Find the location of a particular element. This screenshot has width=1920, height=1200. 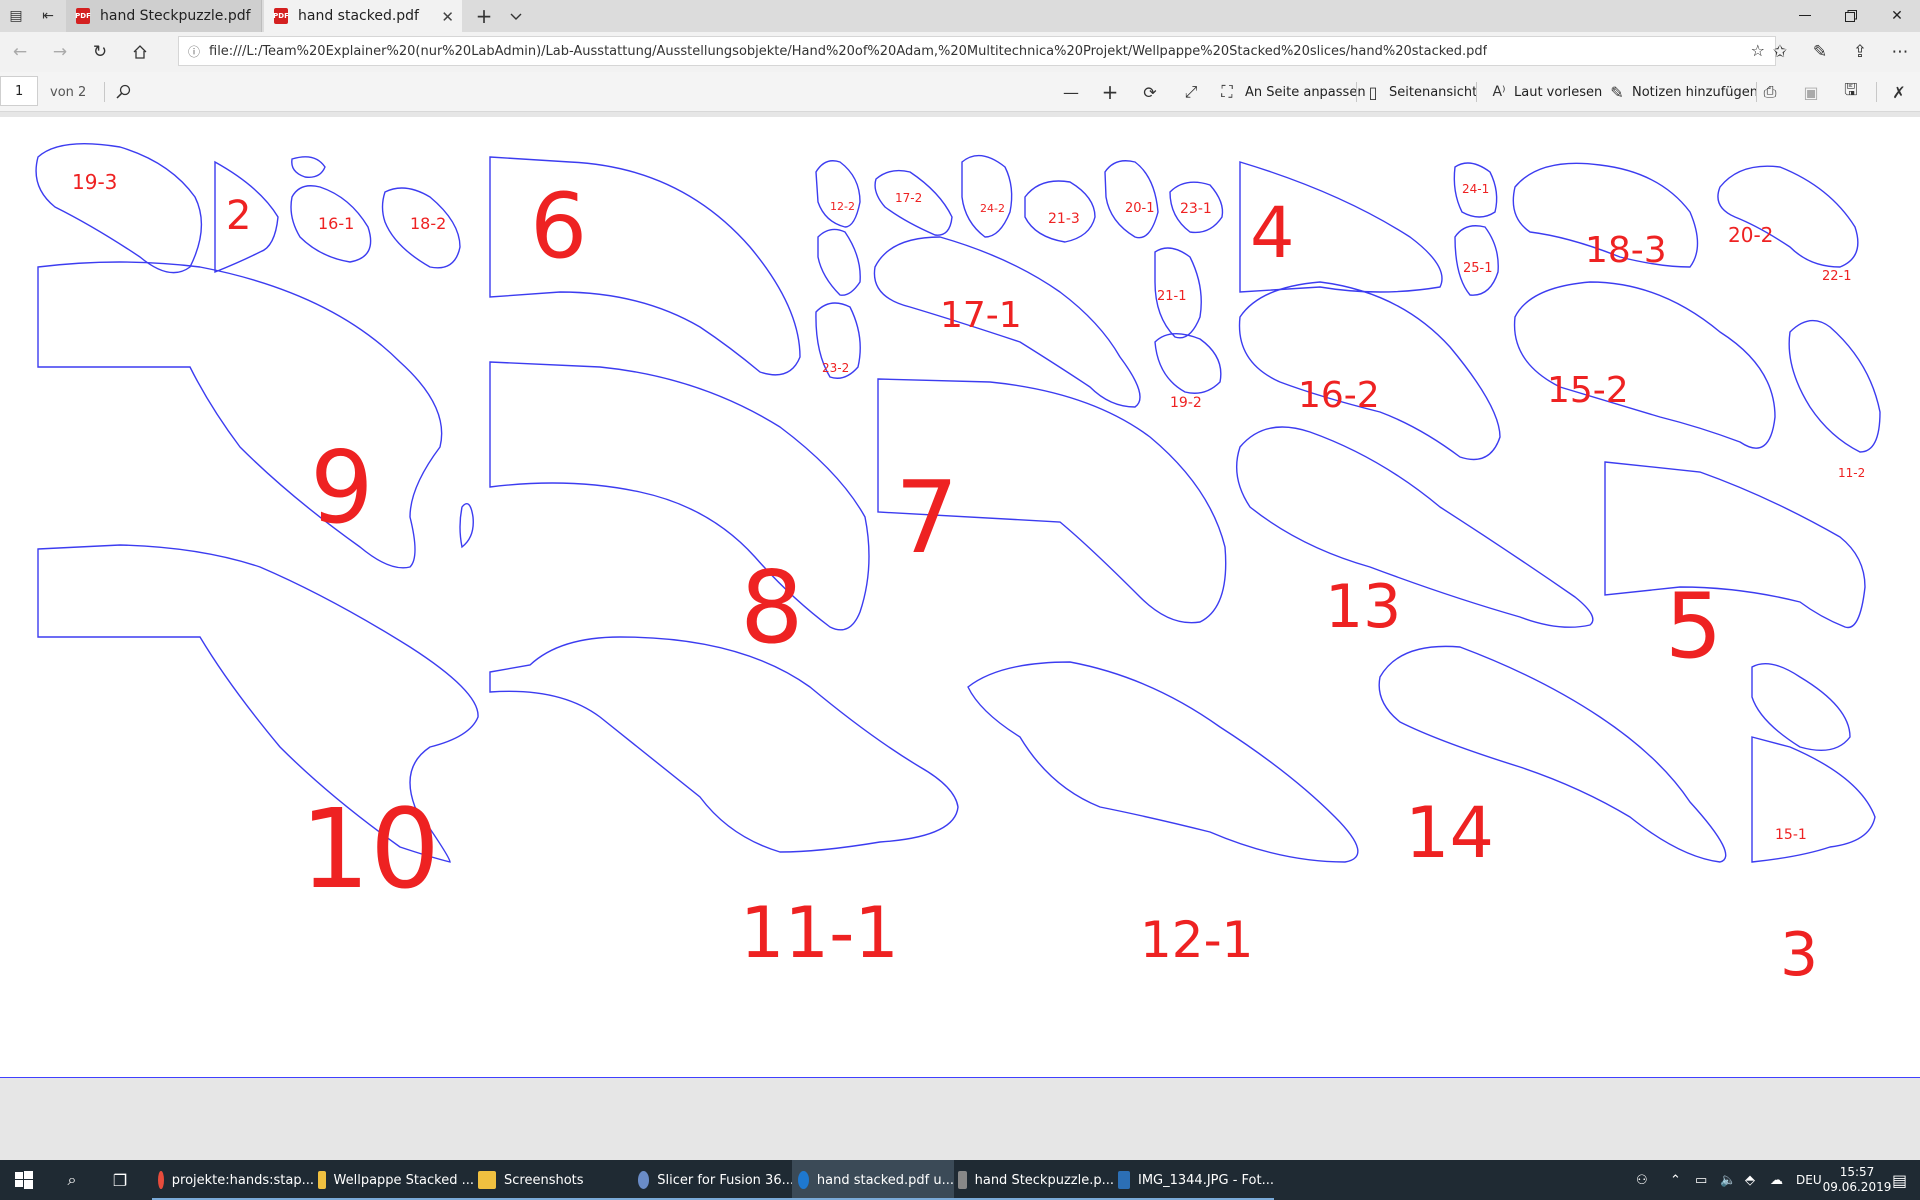

home-icon is located at coordinates (140, 52).